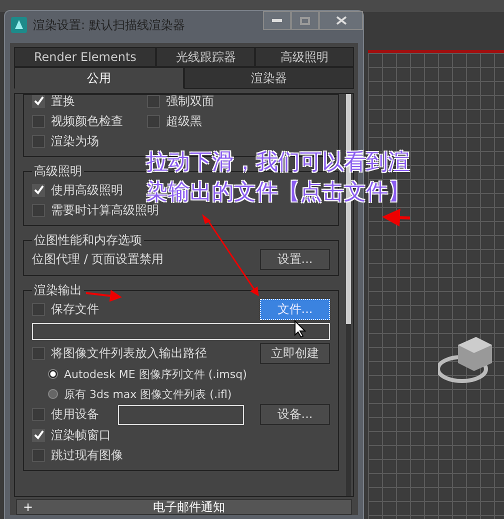 The image size is (504, 519). Describe the element at coordinates (109, 25) in the screenshot. I see `window-title: 渲染设置: 默认扫描线渲染器` at that location.